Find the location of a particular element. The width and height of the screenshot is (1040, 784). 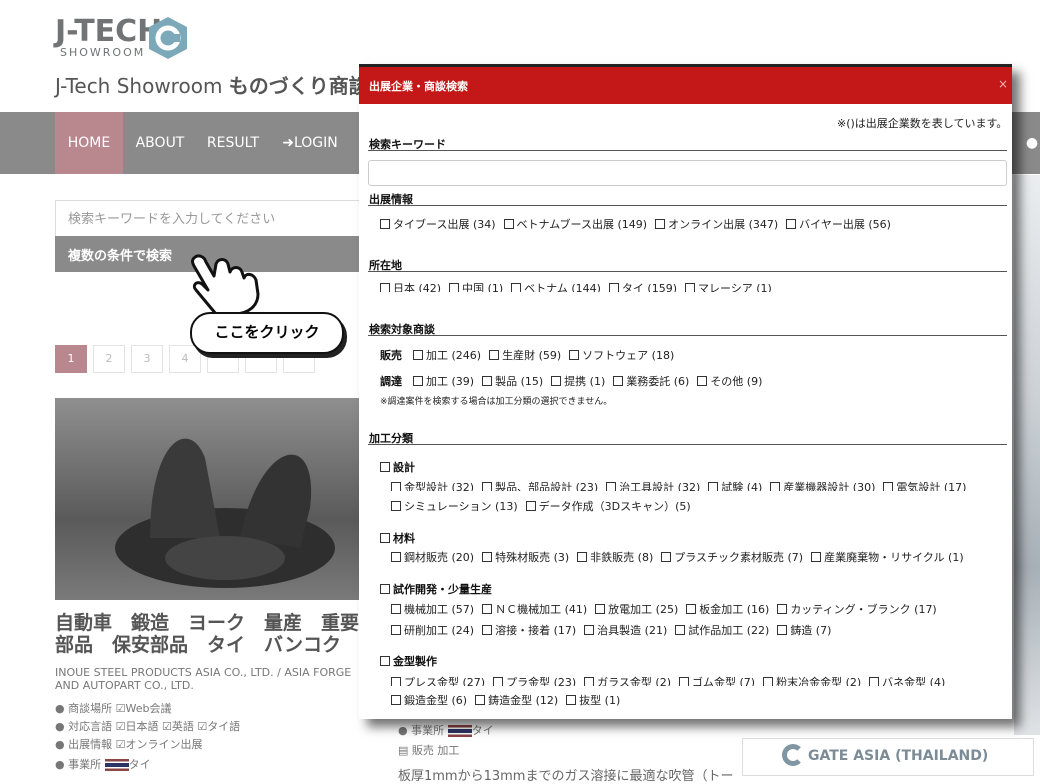

checkbox-option: 溶接・接着 (17) is located at coordinates (529, 630).